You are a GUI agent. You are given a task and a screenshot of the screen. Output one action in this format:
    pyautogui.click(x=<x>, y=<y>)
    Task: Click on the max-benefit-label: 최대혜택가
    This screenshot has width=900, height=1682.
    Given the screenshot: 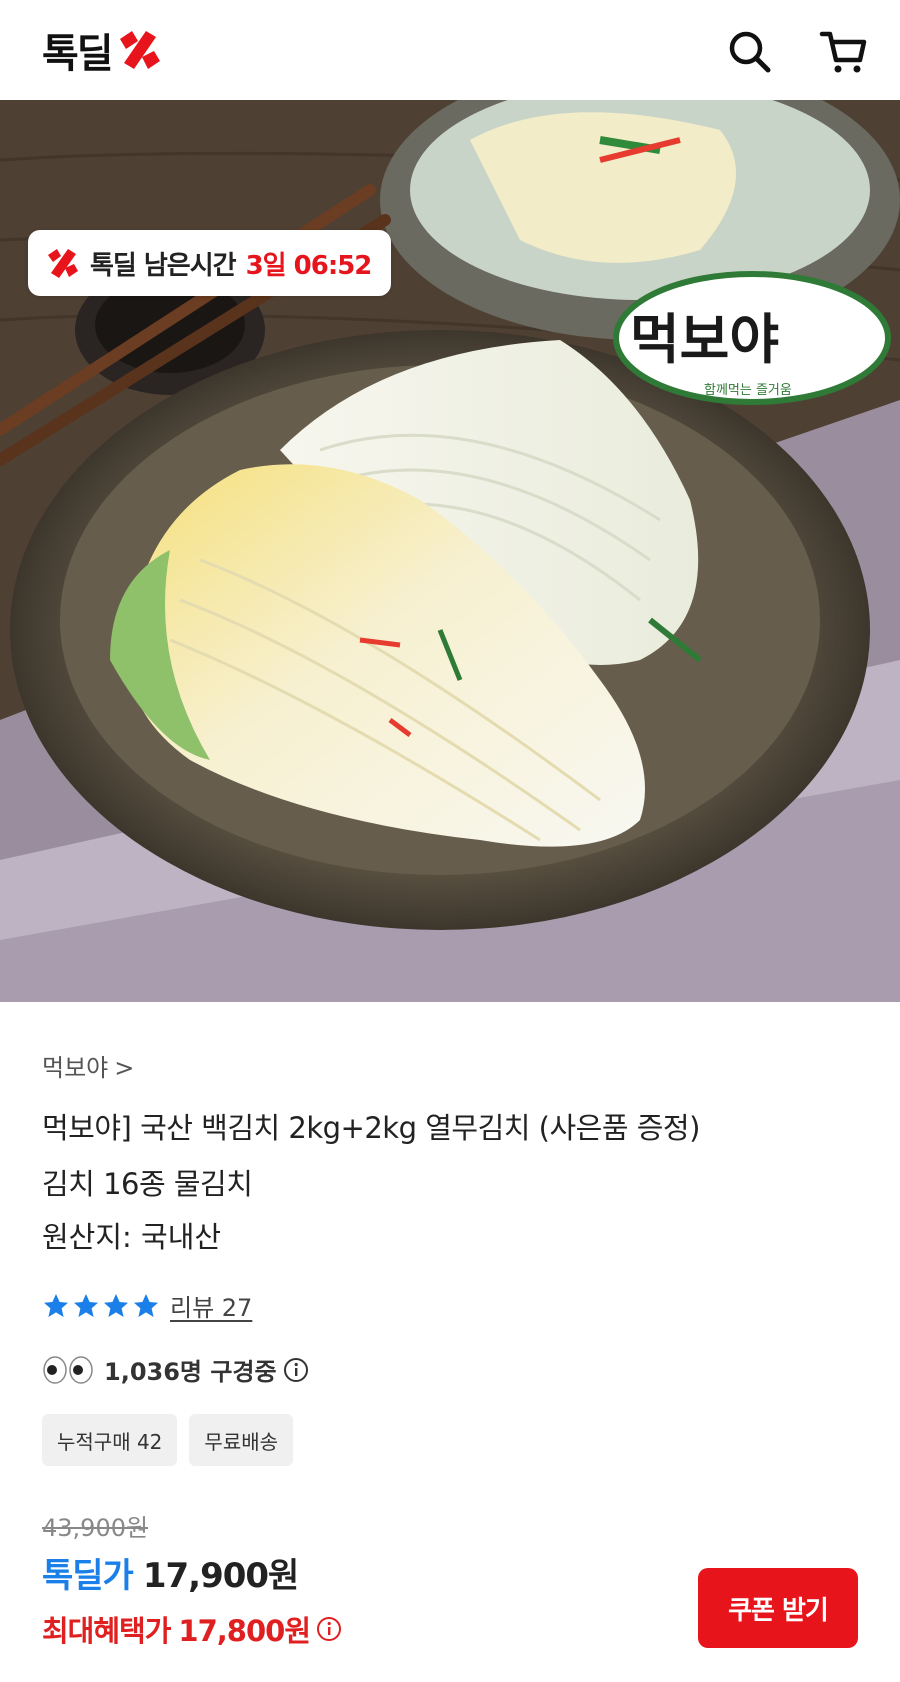 What is the action you would take?
    pyautogui.click(x=106, y=1631)
    